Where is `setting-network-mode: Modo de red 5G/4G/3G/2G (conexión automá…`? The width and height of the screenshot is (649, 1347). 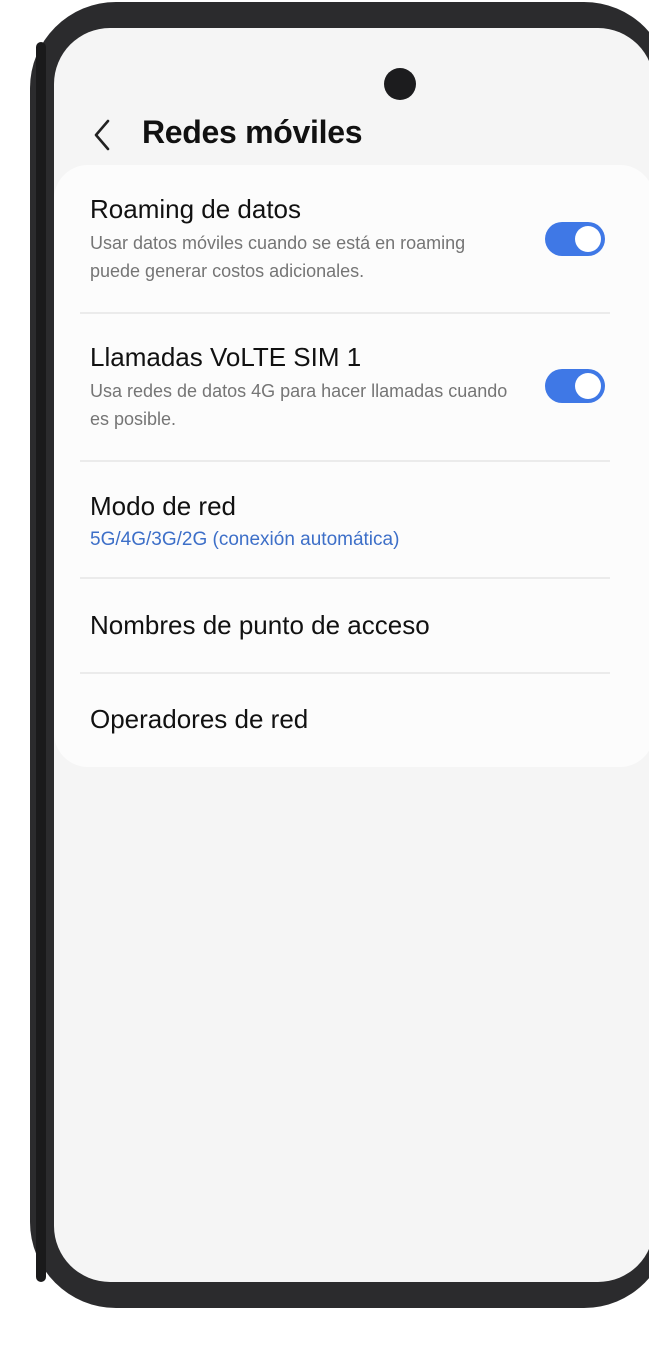
setting-network-mode: Modo de red 5G/4G/3G/2G (conexión automá… is located at coordinates (350, 522).